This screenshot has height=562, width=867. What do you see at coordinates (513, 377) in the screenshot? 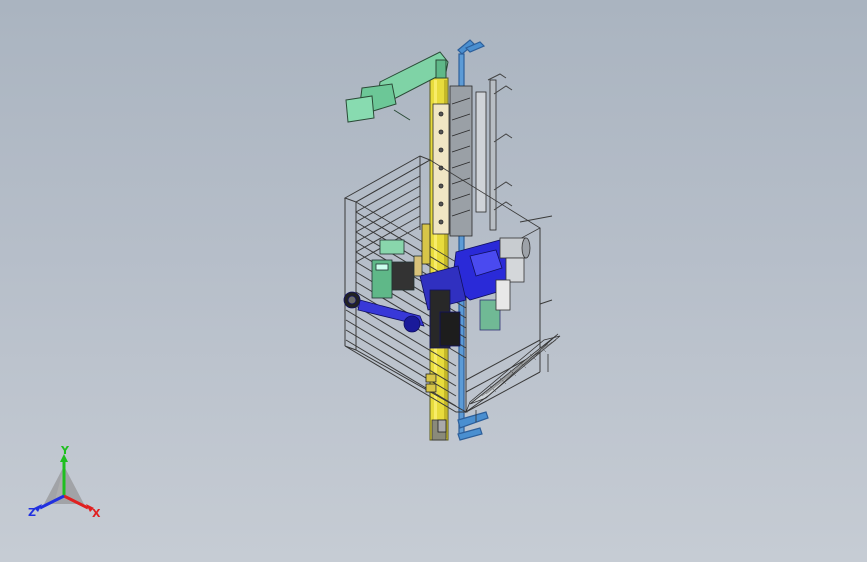
I see `mesh-panel` at bounding box center [513, 377].